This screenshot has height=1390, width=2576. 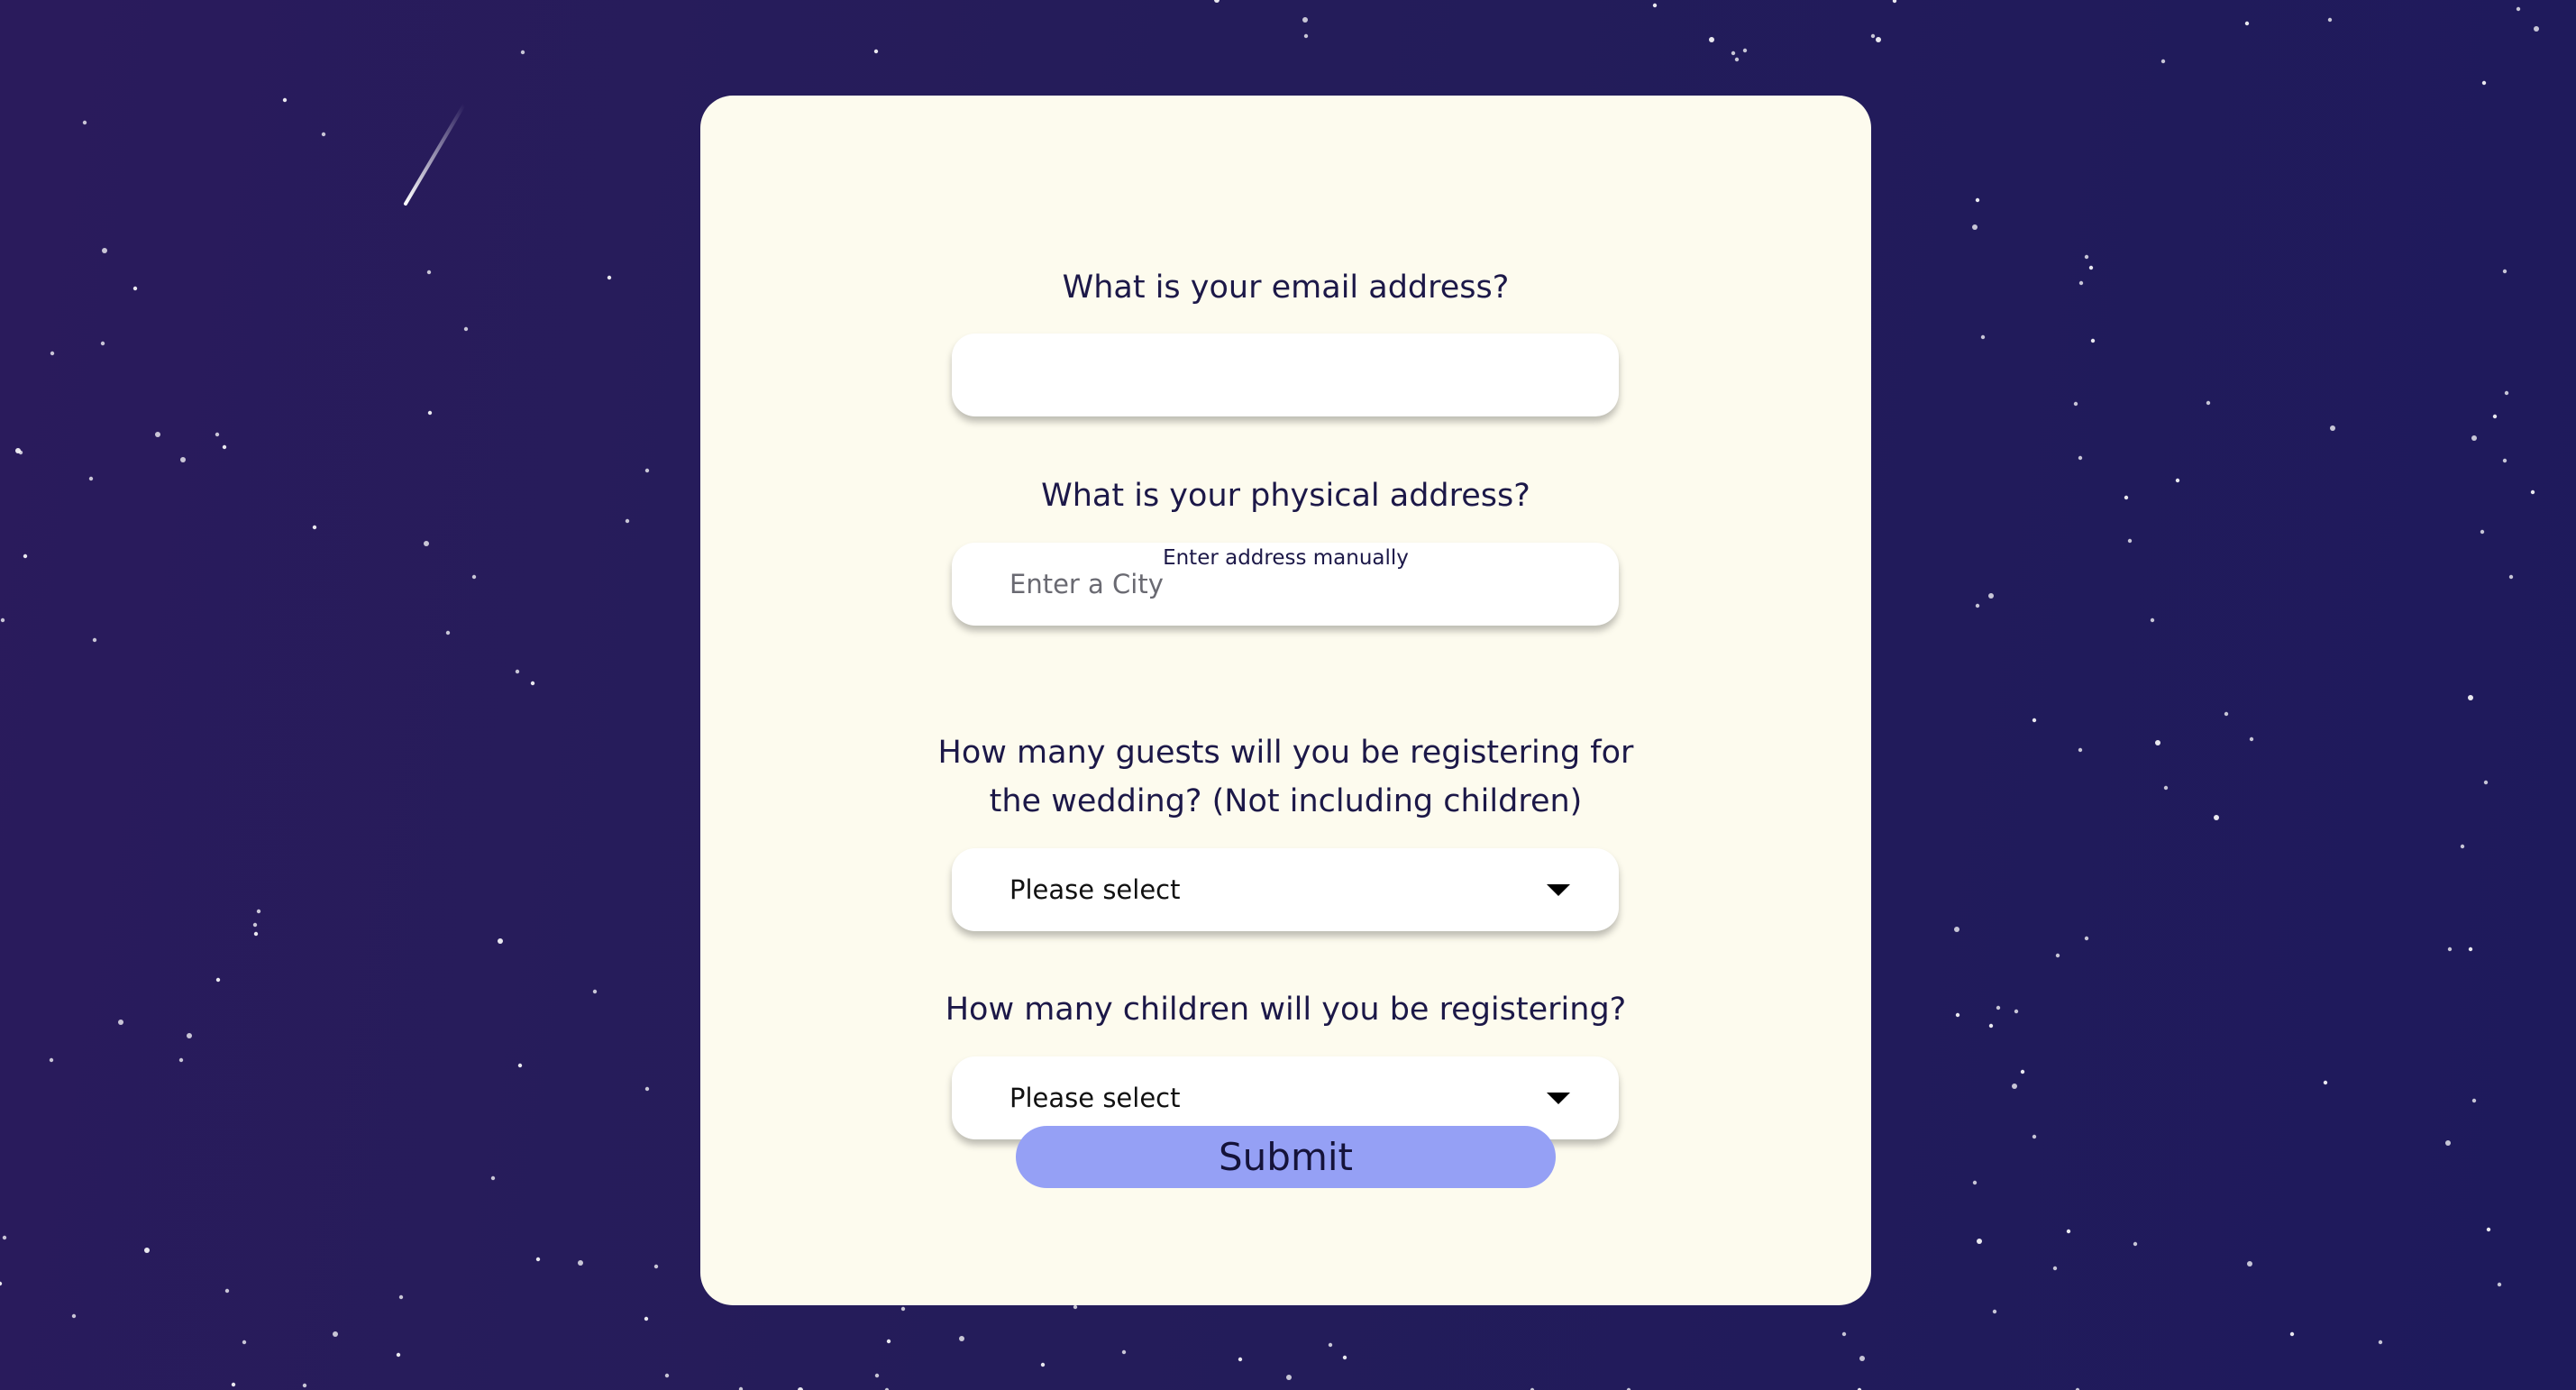 What do you see at coordinates (1285, 558) in the screenshot?
I see `enter-address-manually-link: Enter address manually` at bounding box center [1285, 558].